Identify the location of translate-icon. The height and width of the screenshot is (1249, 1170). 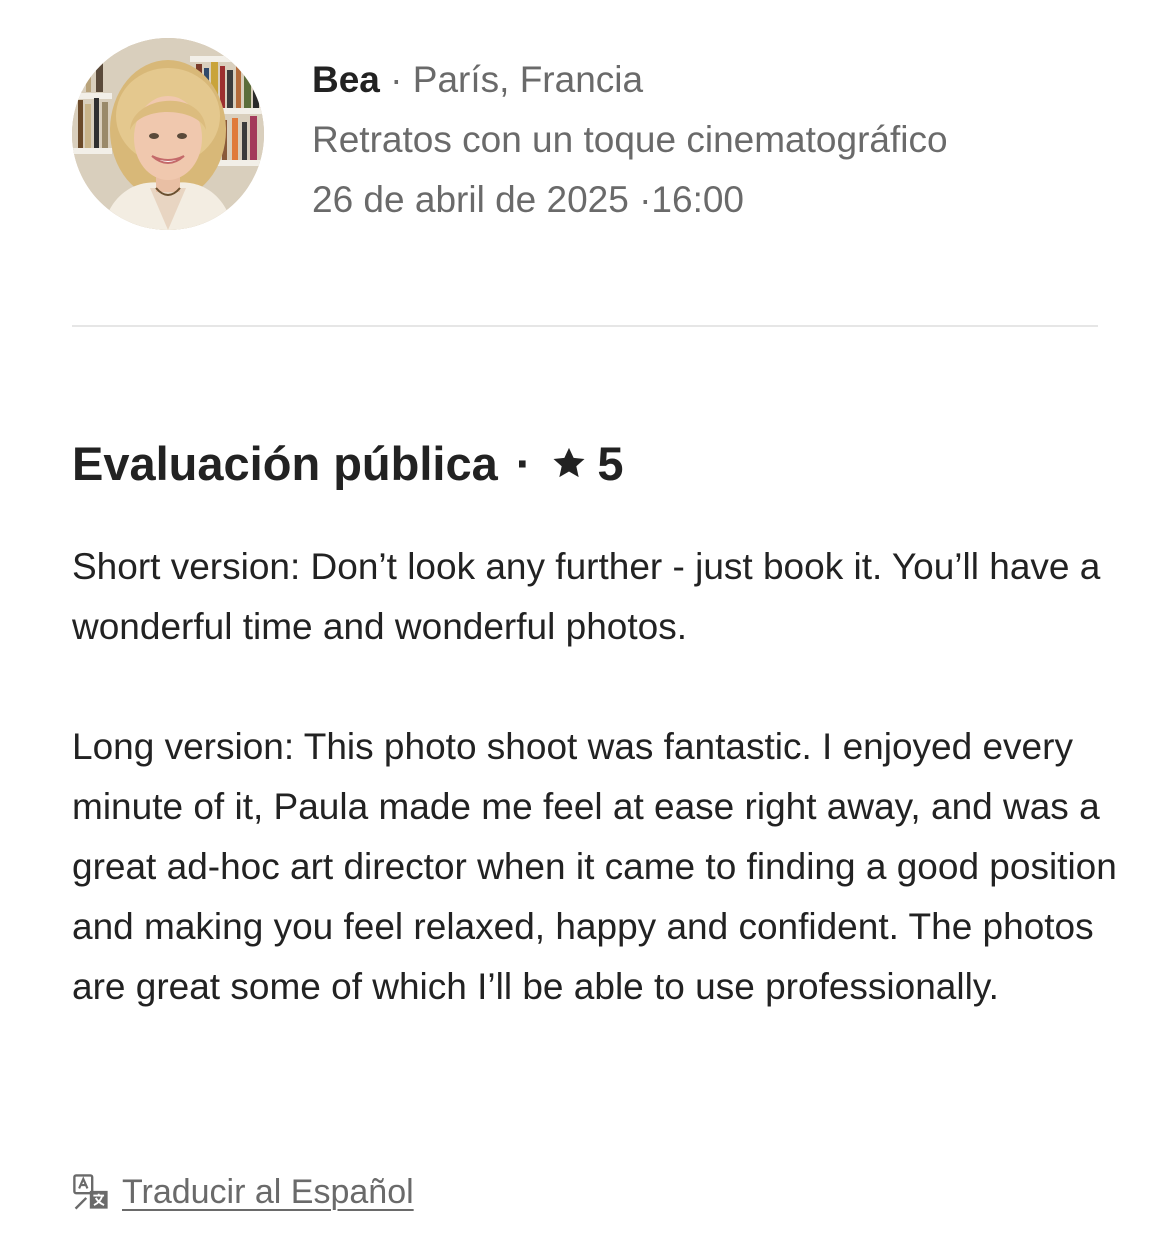
(90, 1192).